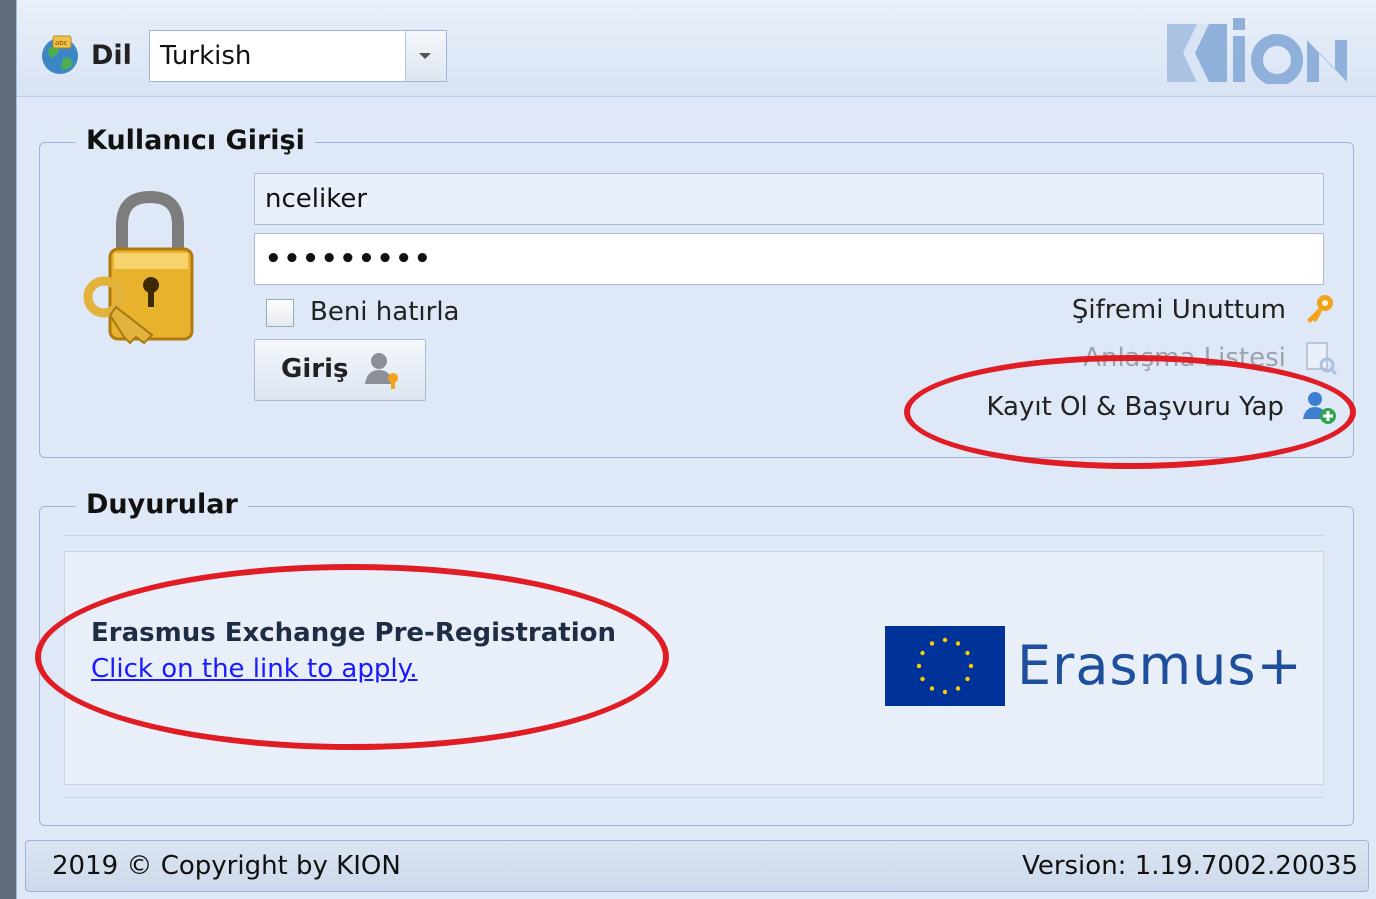 The width and height of the screenshot is (1376, 899). What do you see at coordinates (789, 259) in the screenshot?
I see `password-input: •••••••••` at bounding box center [789, 259].